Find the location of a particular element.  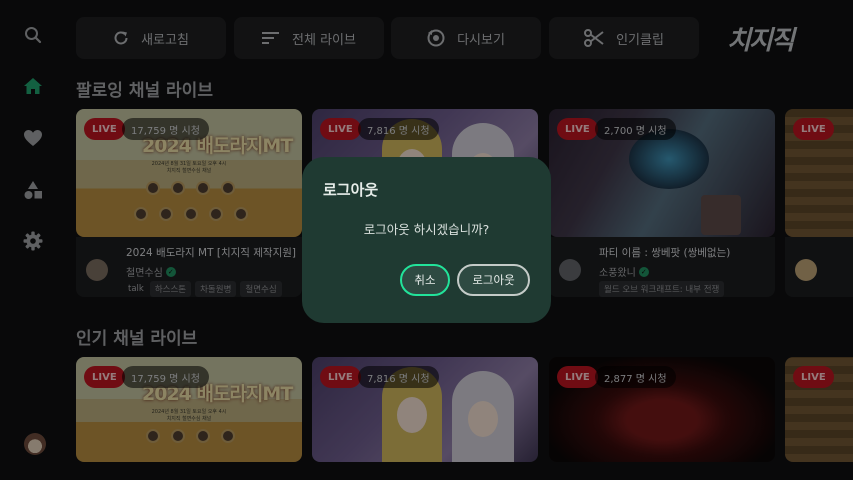

dialog-message: 로그아웃 하시겠습니까? is located at coordinates (426, 229).